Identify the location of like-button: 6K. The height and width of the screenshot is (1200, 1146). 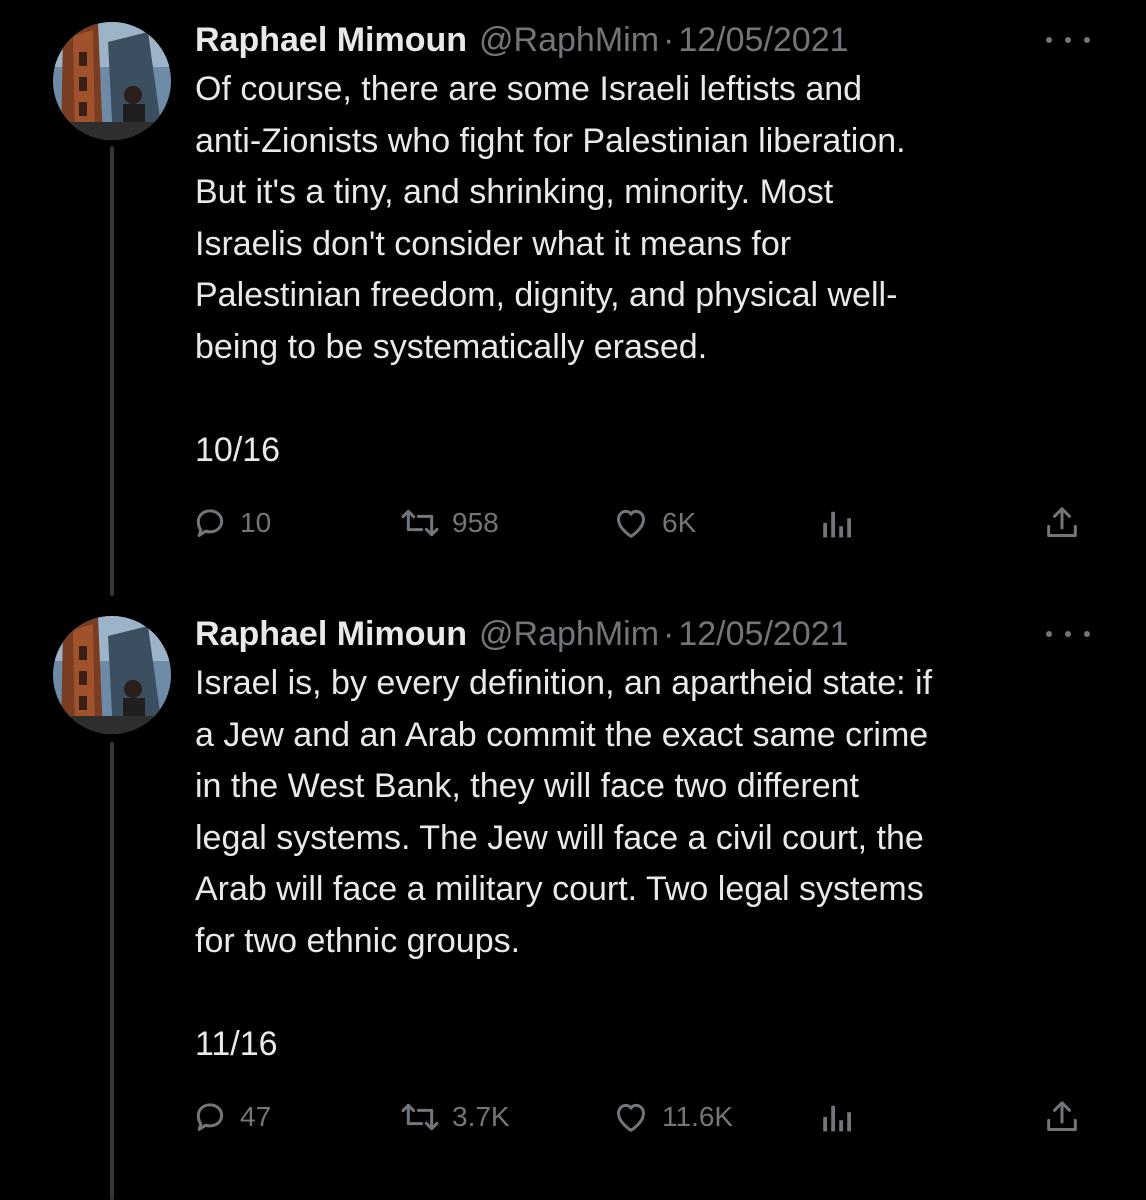
(653, 523).